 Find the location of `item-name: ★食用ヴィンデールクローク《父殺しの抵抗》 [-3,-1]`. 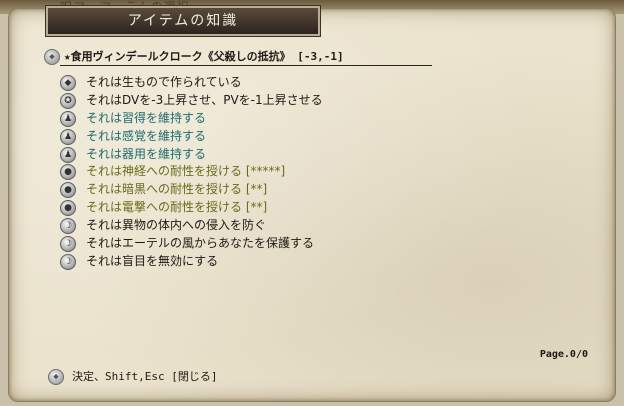

item-name: ★食用ヴィンデールクローク《父殺しの抵抗》 [-3,-1] is located at coordinates (204, 56).